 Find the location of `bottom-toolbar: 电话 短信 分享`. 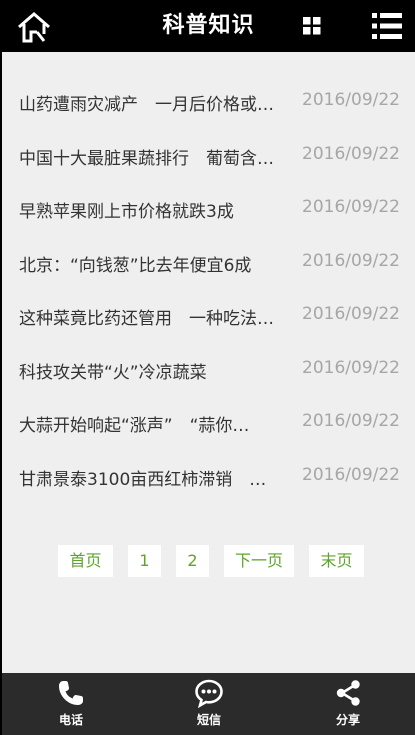

bottom-toolbar: 电话 短信 分享 is located at coordinates (208, 704).